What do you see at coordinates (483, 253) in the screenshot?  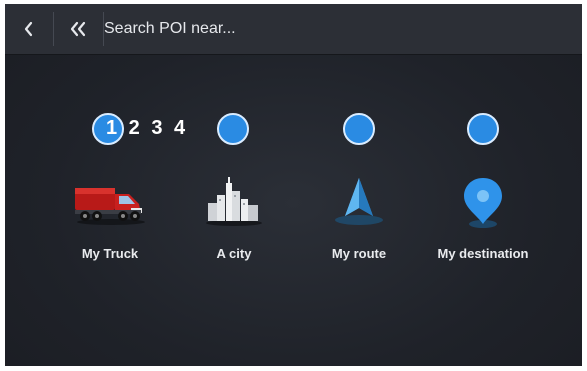 I see `poi-label: My destination` at bounding box center [483, 253].